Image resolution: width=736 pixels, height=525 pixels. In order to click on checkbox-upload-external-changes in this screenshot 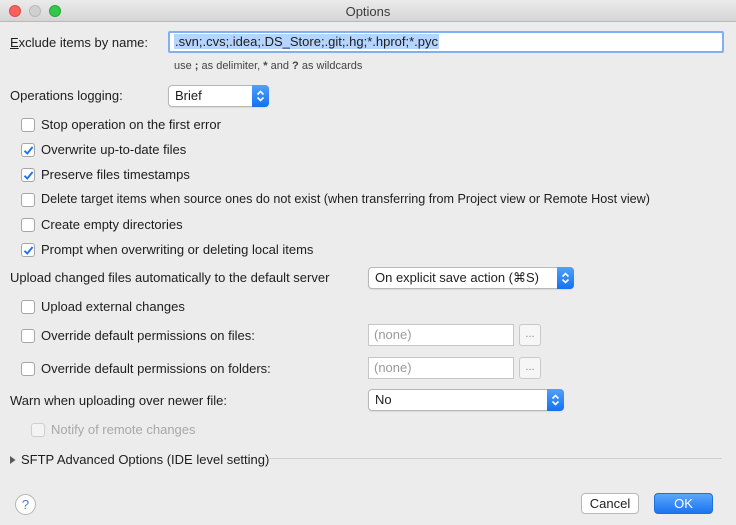, I will do `click(28, 307)`.